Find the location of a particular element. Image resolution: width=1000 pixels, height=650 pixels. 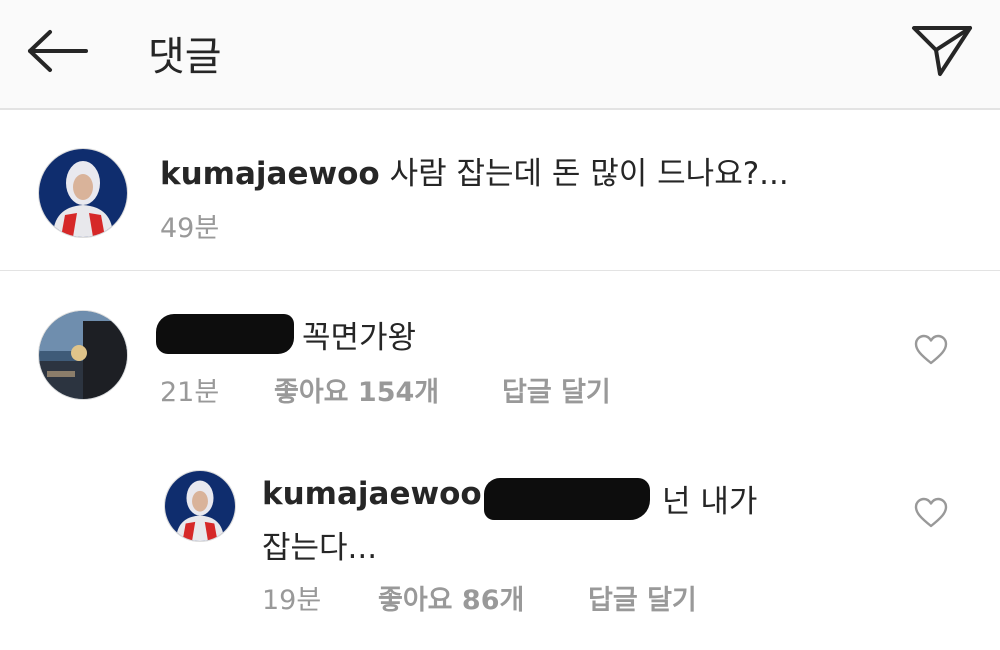

caption-username: kumajaewoo is located at coordinates (270, 174).